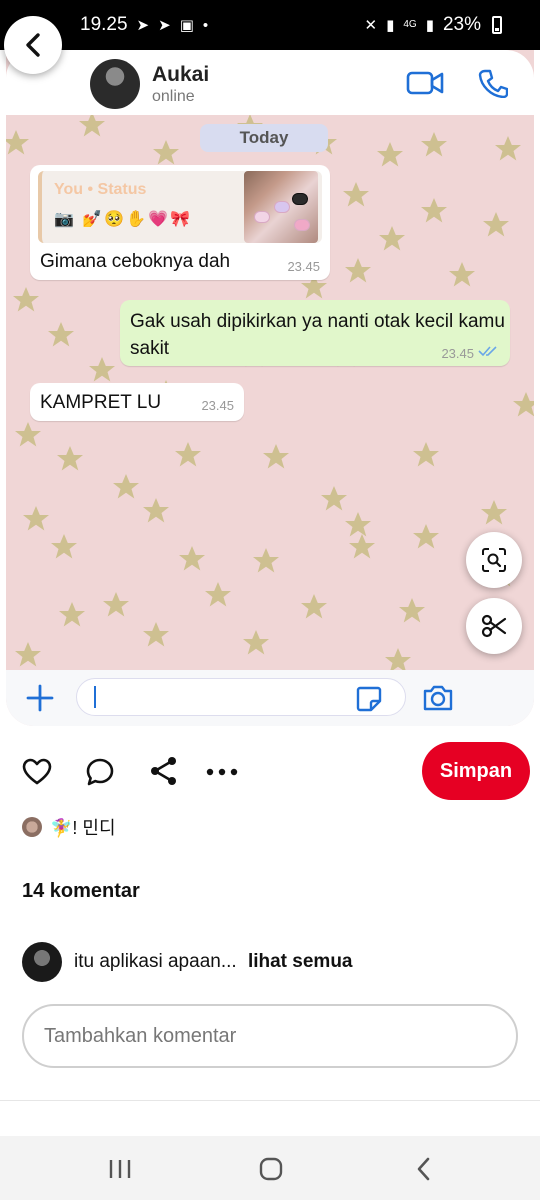  I want to click on chat-input-bar, so click(270, 698).